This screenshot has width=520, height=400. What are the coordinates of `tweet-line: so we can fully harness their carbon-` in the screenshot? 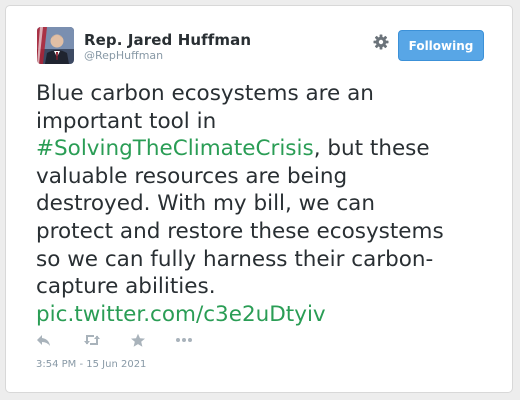 It's located at (235, 259).